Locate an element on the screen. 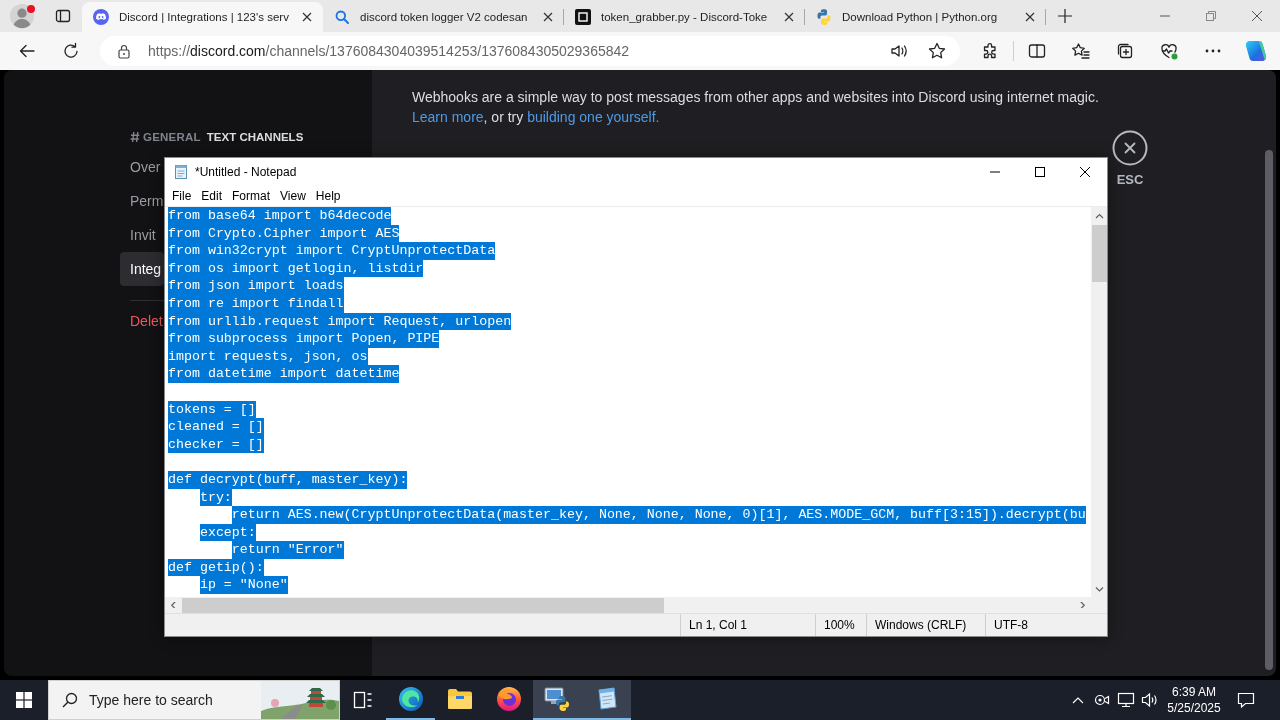  network-icon is located at coordinates (1126, 700).